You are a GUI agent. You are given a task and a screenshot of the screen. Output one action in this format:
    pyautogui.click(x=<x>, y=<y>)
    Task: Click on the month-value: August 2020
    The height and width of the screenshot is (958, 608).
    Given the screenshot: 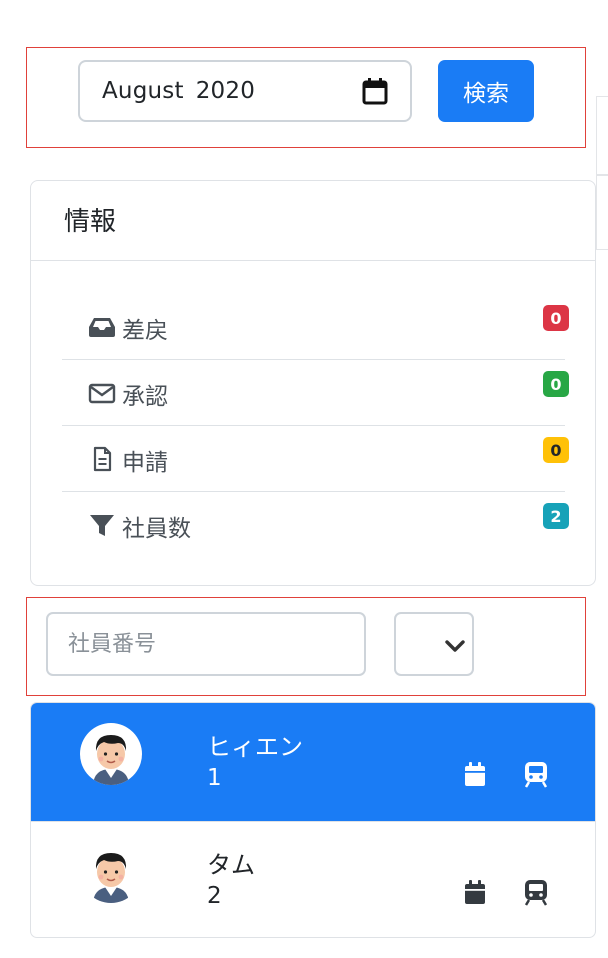 What is the action you would take?
    pyautogui.click(x=179, y=91)
    